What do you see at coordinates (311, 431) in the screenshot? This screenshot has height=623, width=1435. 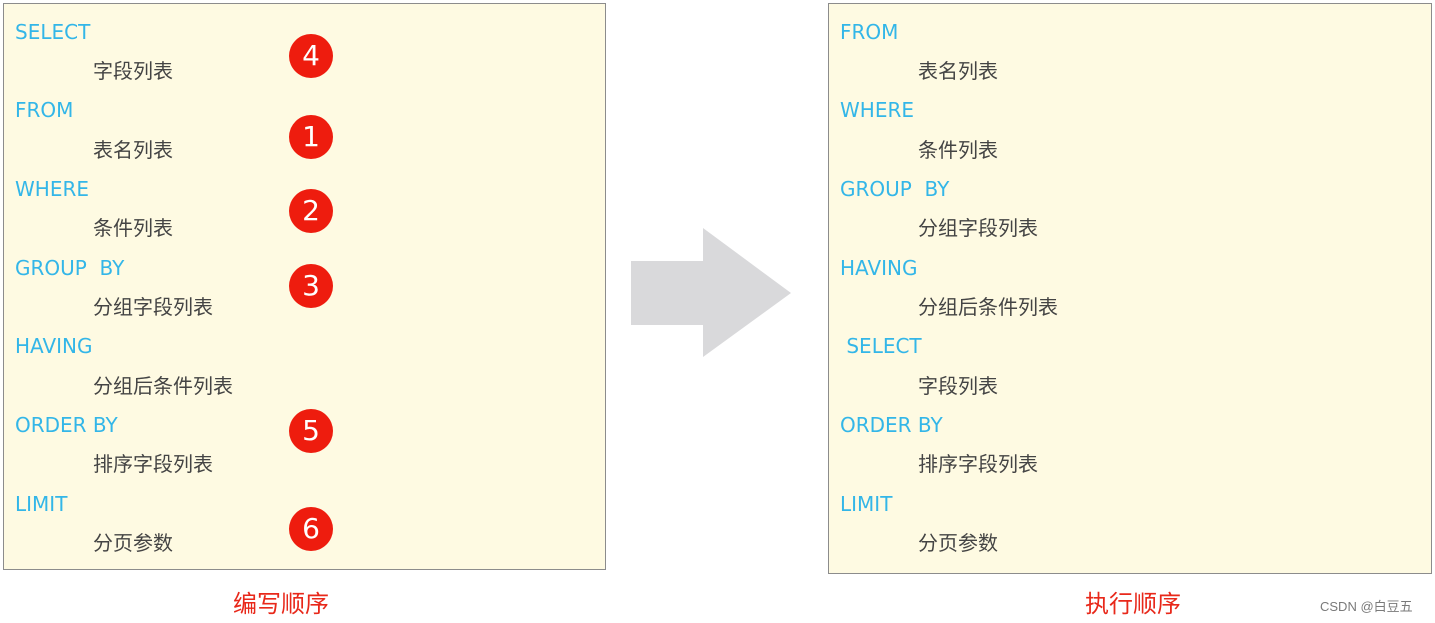 I see `step-badge-5: 5` at bounding box center [311, 431].